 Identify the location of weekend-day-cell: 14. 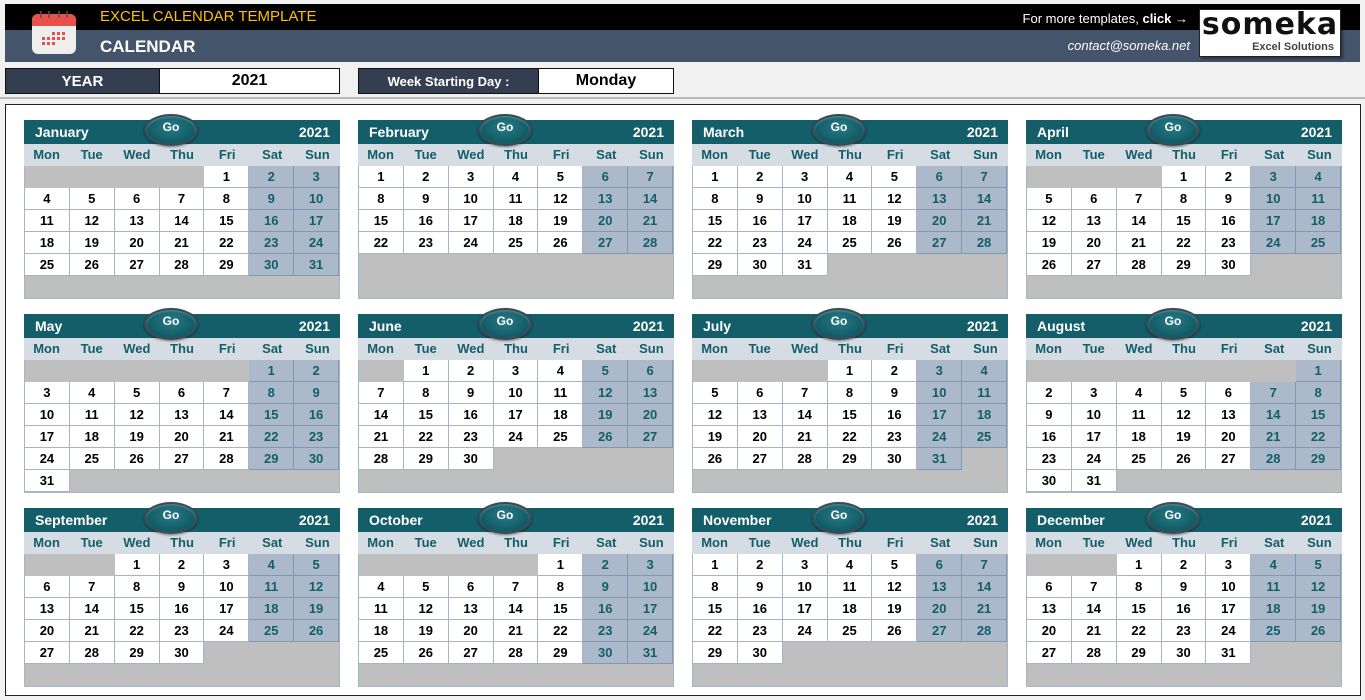
(1274, 415).